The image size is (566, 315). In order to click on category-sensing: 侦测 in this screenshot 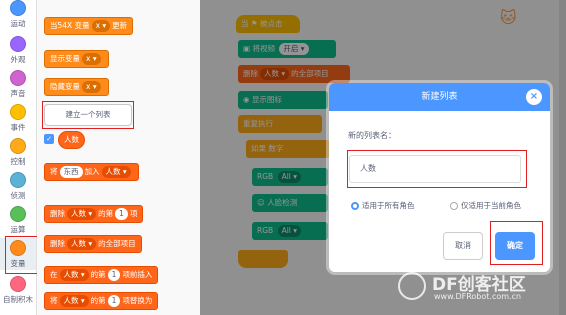, I will do `click(18, 186)`.